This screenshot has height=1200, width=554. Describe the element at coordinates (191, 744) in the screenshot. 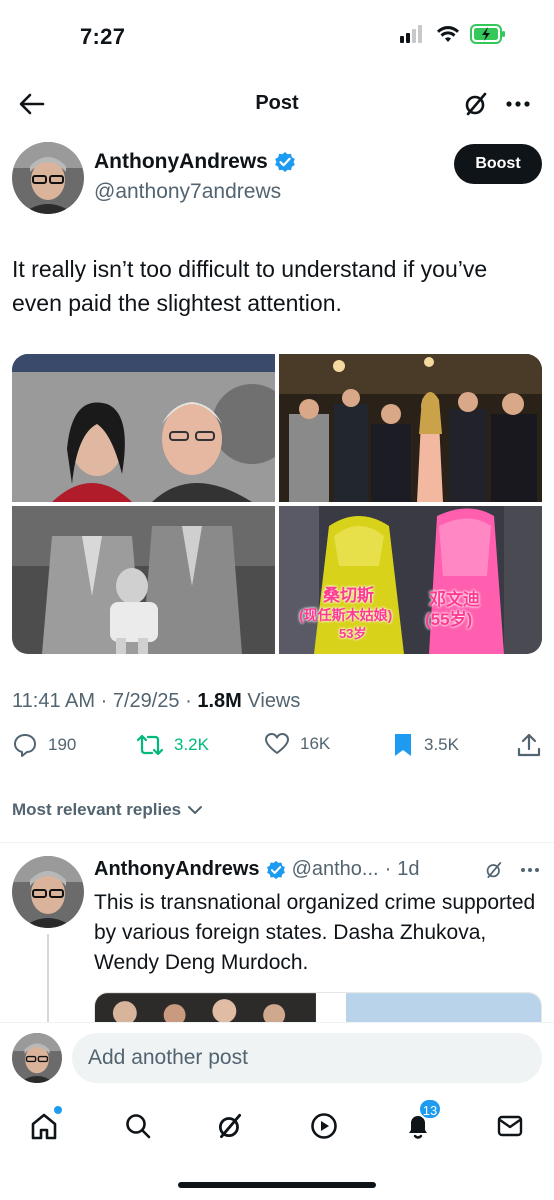

I see `repost-count: 3.2K` at that location.